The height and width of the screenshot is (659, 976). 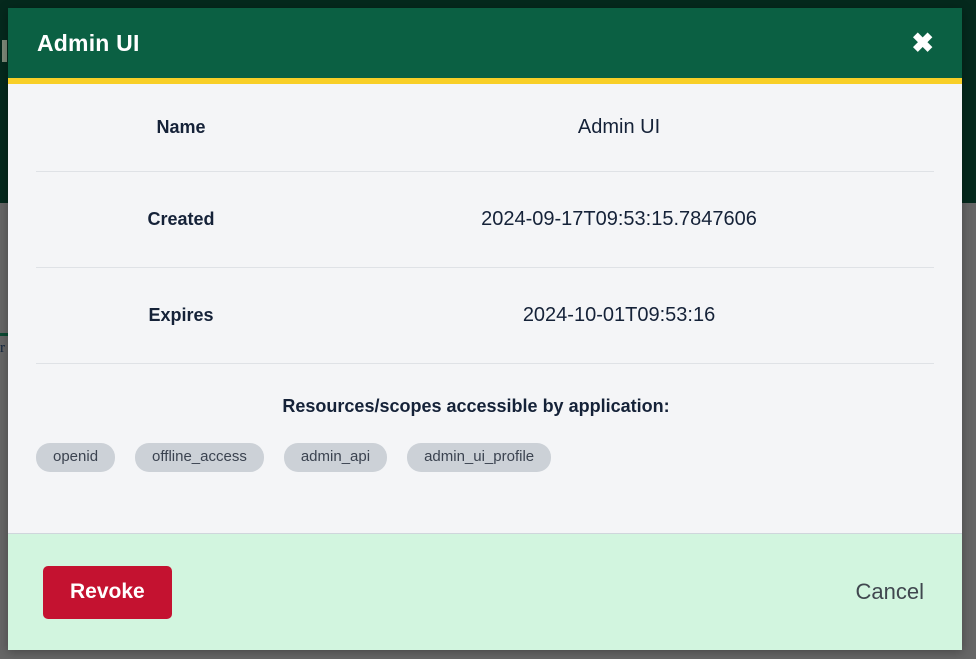 What do you see at coordinates (4, 334) in the screenshot?
I see `background-divider-artifact` at bounding box center [4, 334].